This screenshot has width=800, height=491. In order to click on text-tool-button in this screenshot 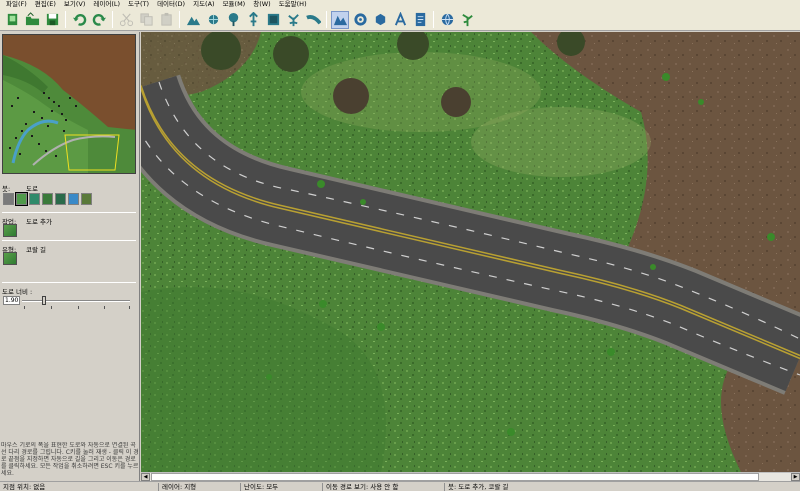, I will do `click(400, 20)`.